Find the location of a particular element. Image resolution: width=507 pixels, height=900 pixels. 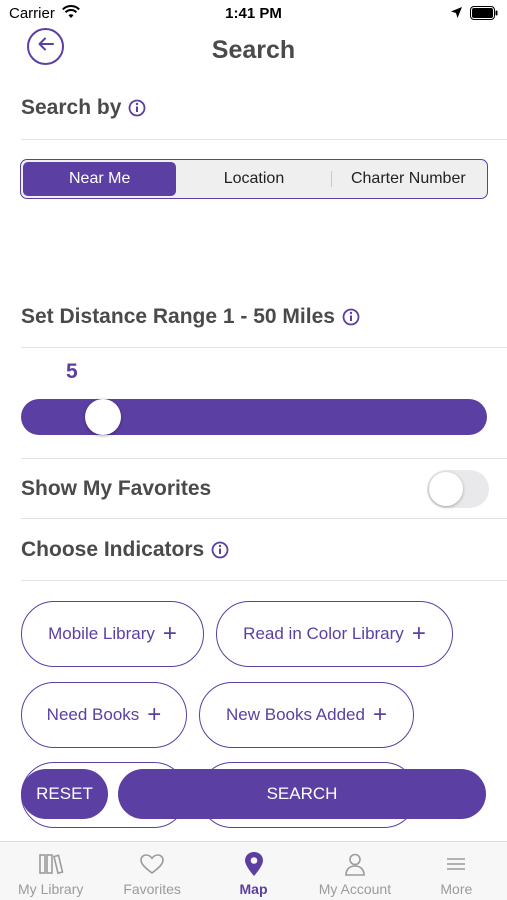

chip-new-books-added: New Books Added + is located at coordinates (306, 715).